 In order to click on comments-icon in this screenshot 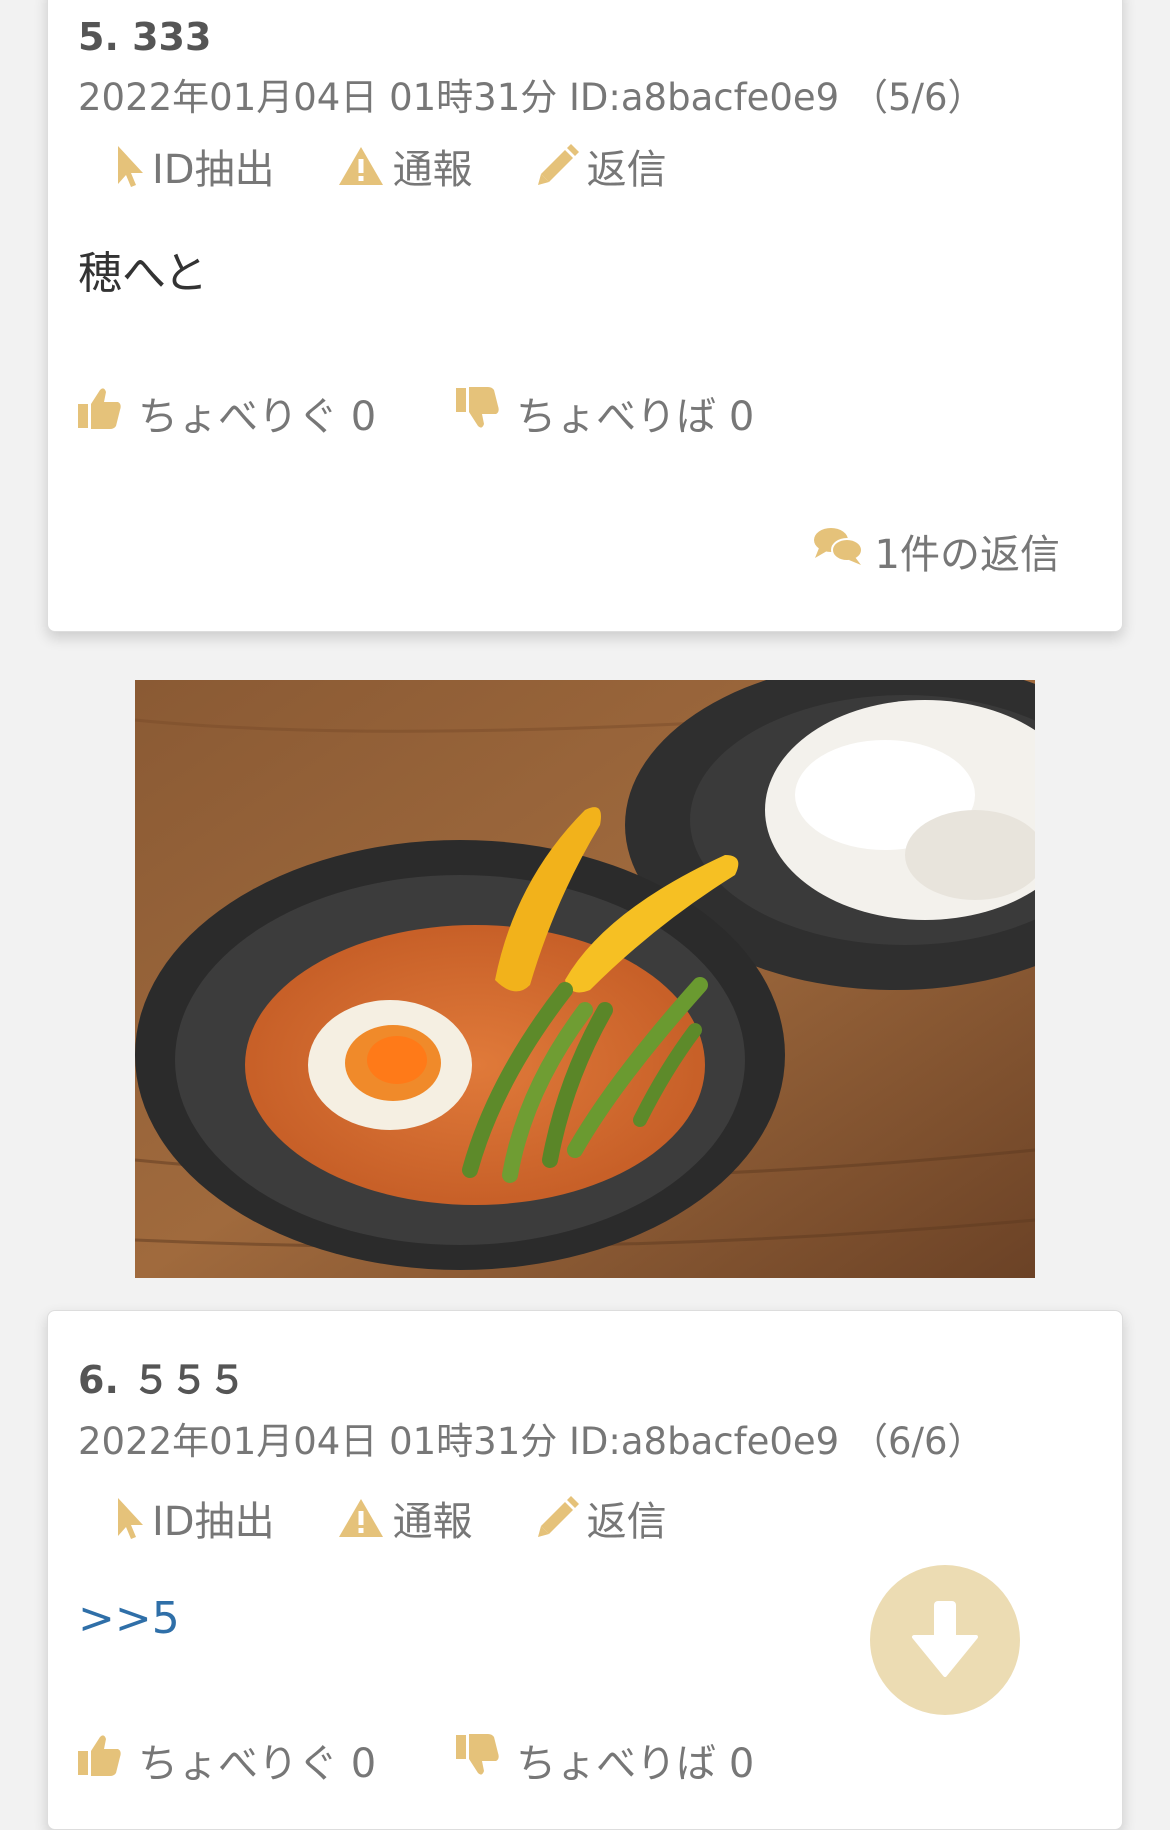, I will do `click(838, 551)`.